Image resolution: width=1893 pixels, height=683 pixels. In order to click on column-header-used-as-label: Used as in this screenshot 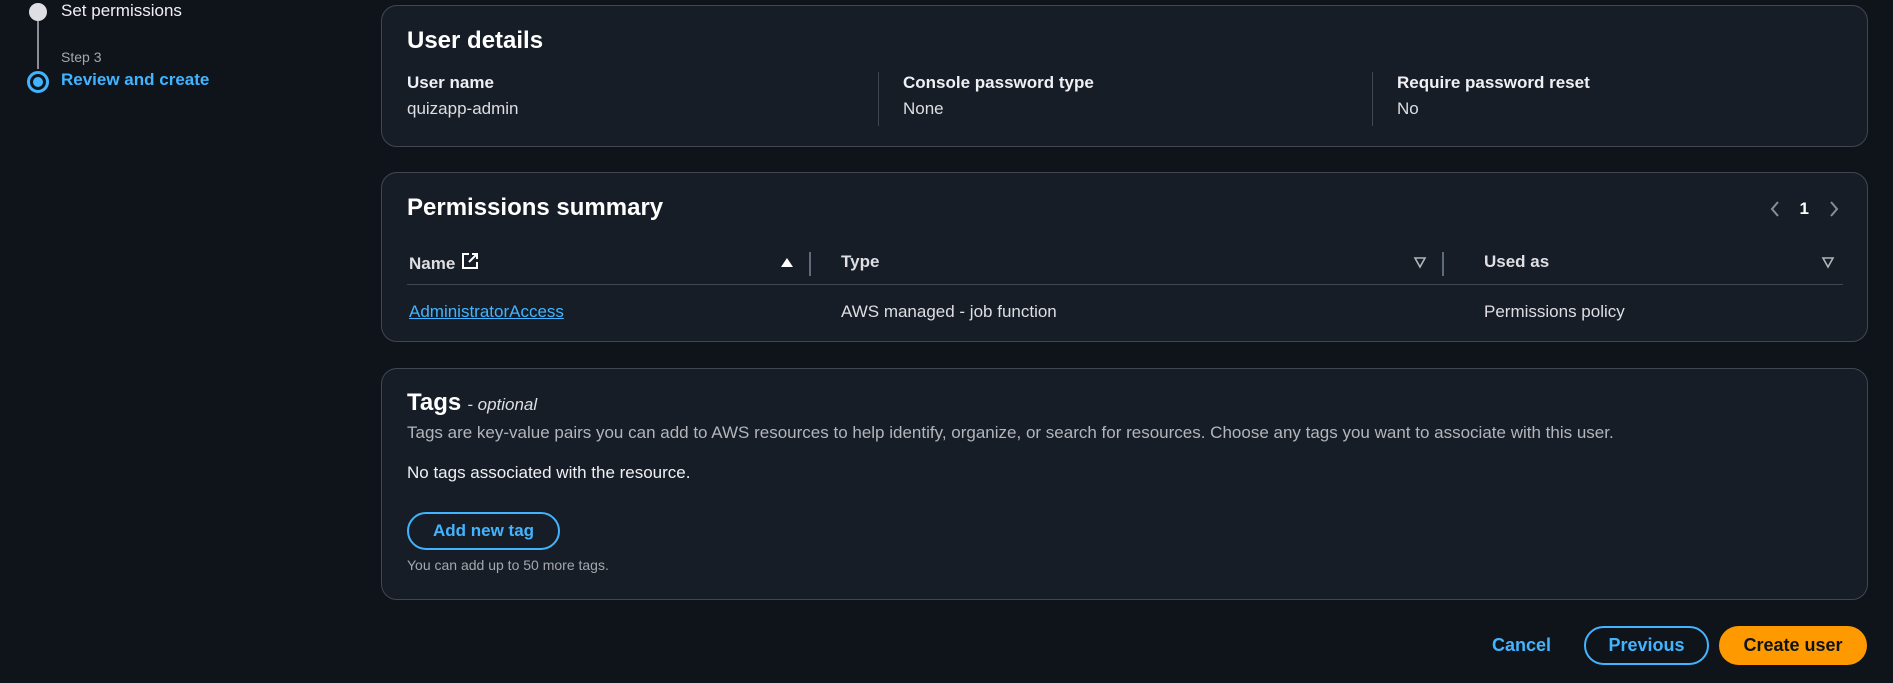, I will do `click(1517, 261)`.